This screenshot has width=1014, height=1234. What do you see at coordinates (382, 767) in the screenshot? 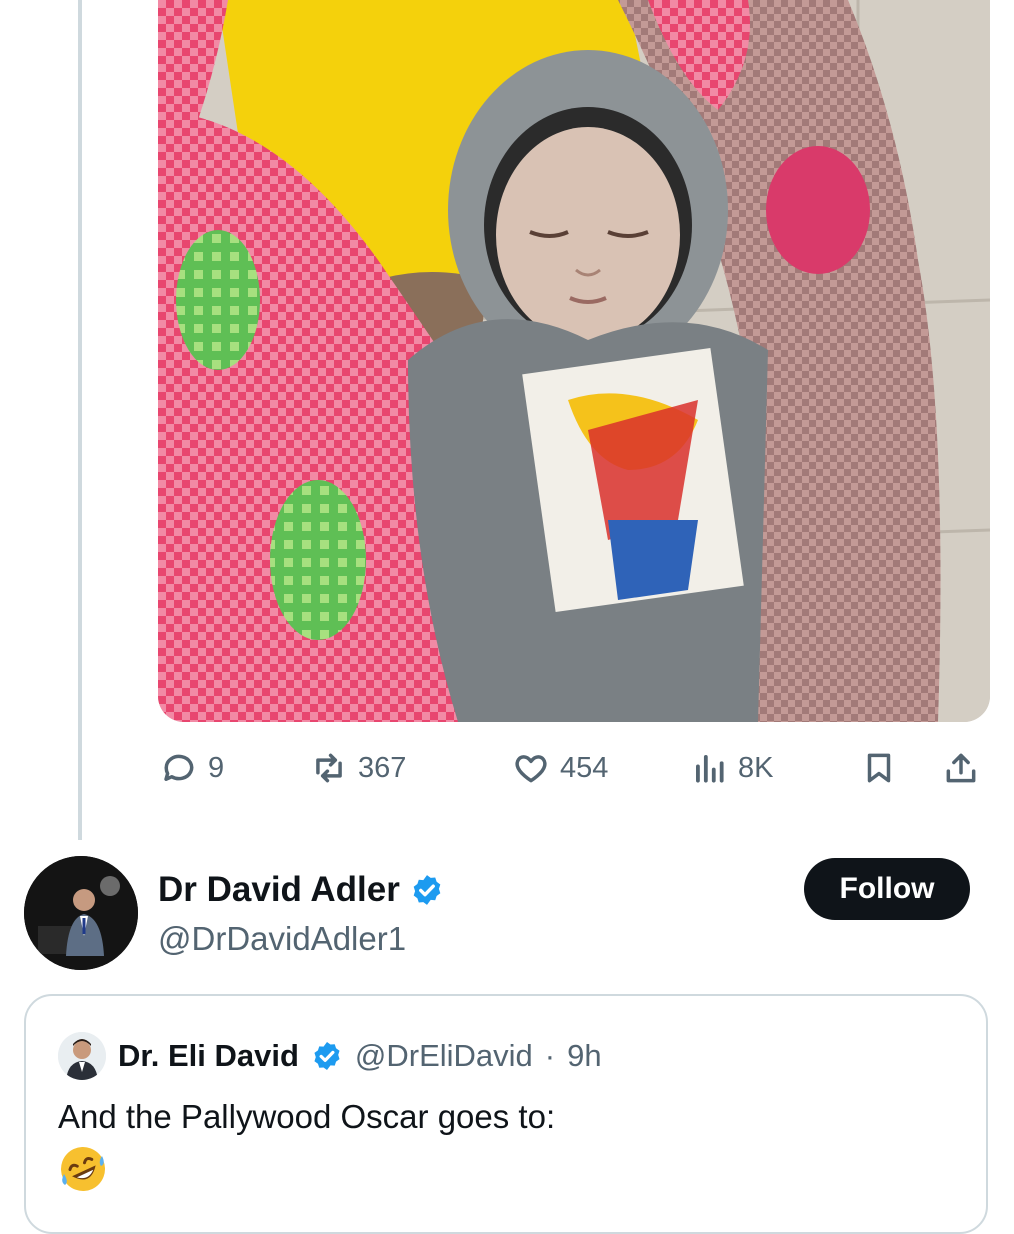
I see `repost-count: 367` at bounding box center [382, 767].